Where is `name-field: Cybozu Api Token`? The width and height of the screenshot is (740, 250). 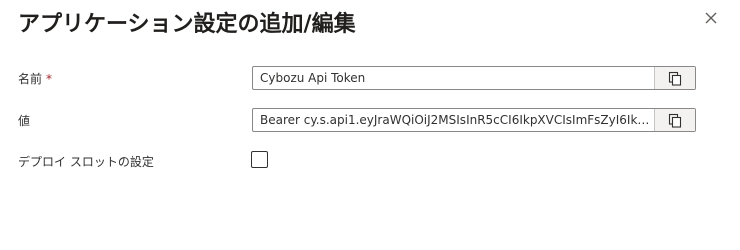
name-field: Cybozu Api Token is located at coordinates (474, 78).